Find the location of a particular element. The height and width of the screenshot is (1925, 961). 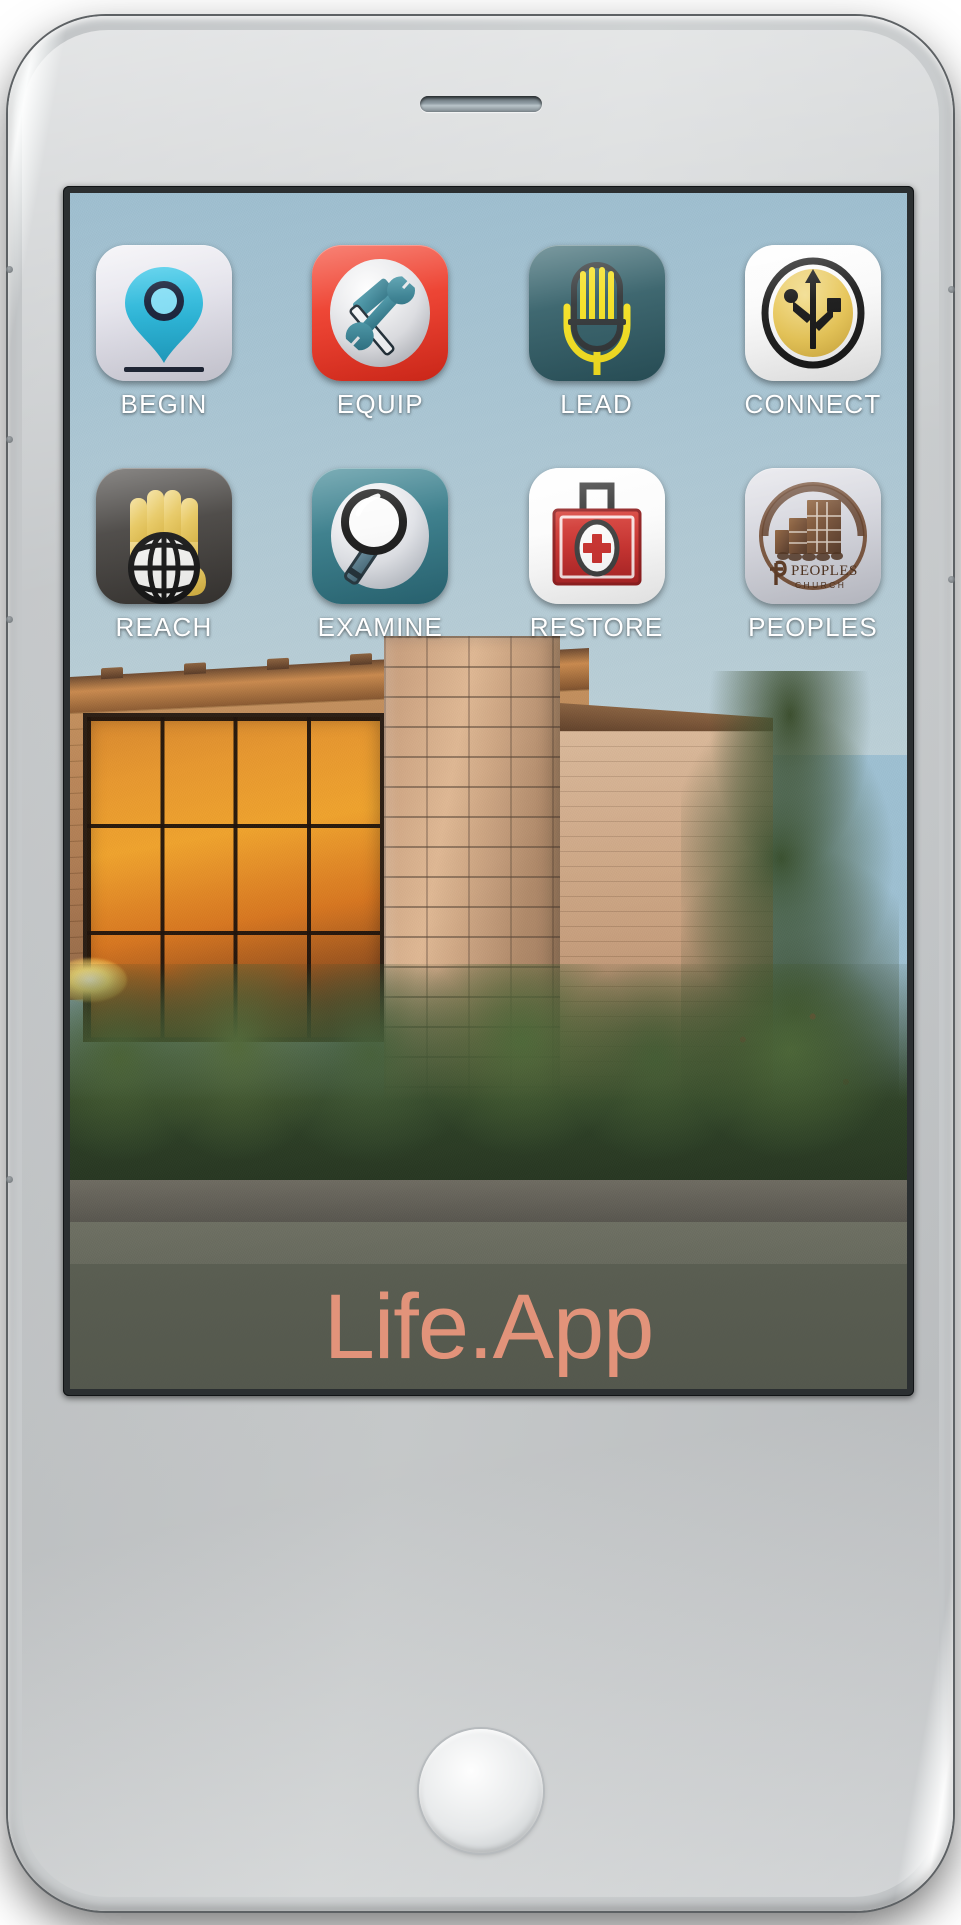

app-icon-peoples: PEOPLES CHURCH is located at coordinates (812, 536).